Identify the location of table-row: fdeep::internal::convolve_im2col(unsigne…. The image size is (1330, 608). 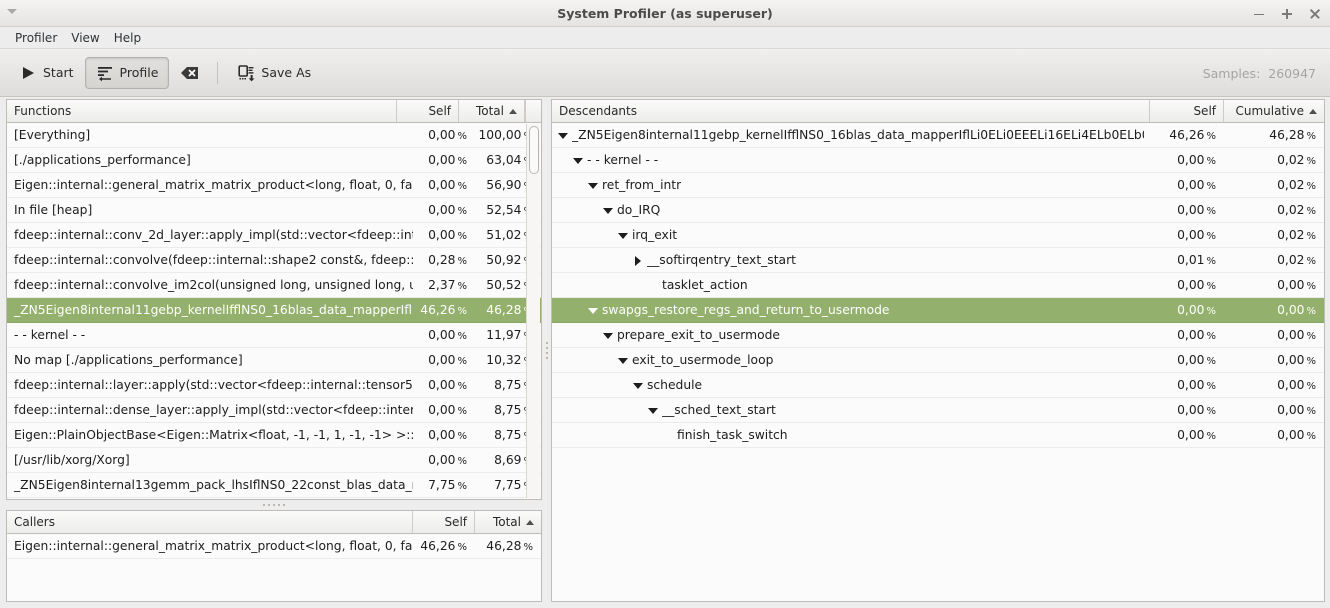
(274, 285).